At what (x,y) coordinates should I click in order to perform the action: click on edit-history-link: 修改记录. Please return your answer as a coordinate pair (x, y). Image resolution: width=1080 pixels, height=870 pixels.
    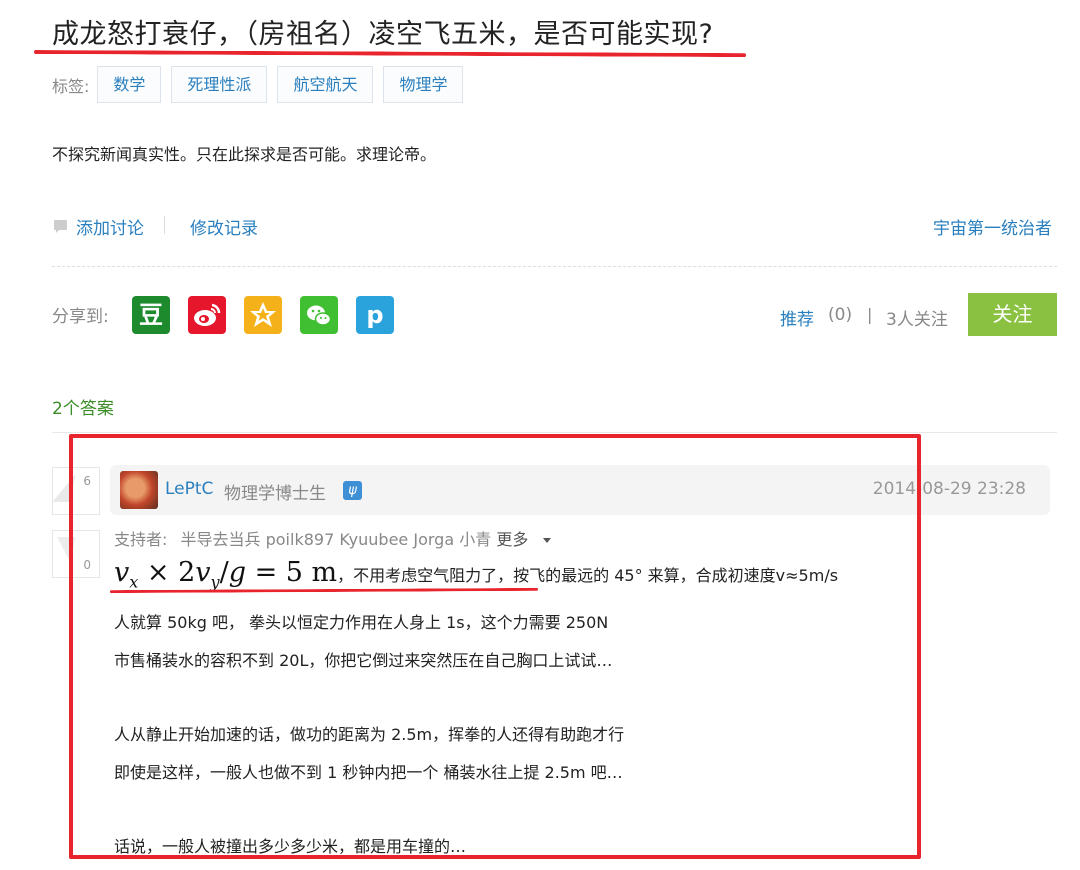
    Looking at the image, I should click on (224, 226).